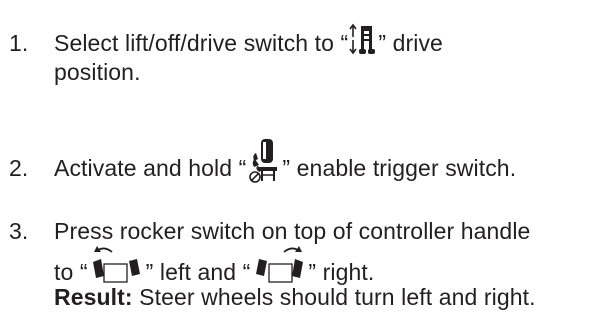 Image resolution: width=601 pixels, height=314 pixels. I want to click on step-text-part: ” drive, so click(410, 43).